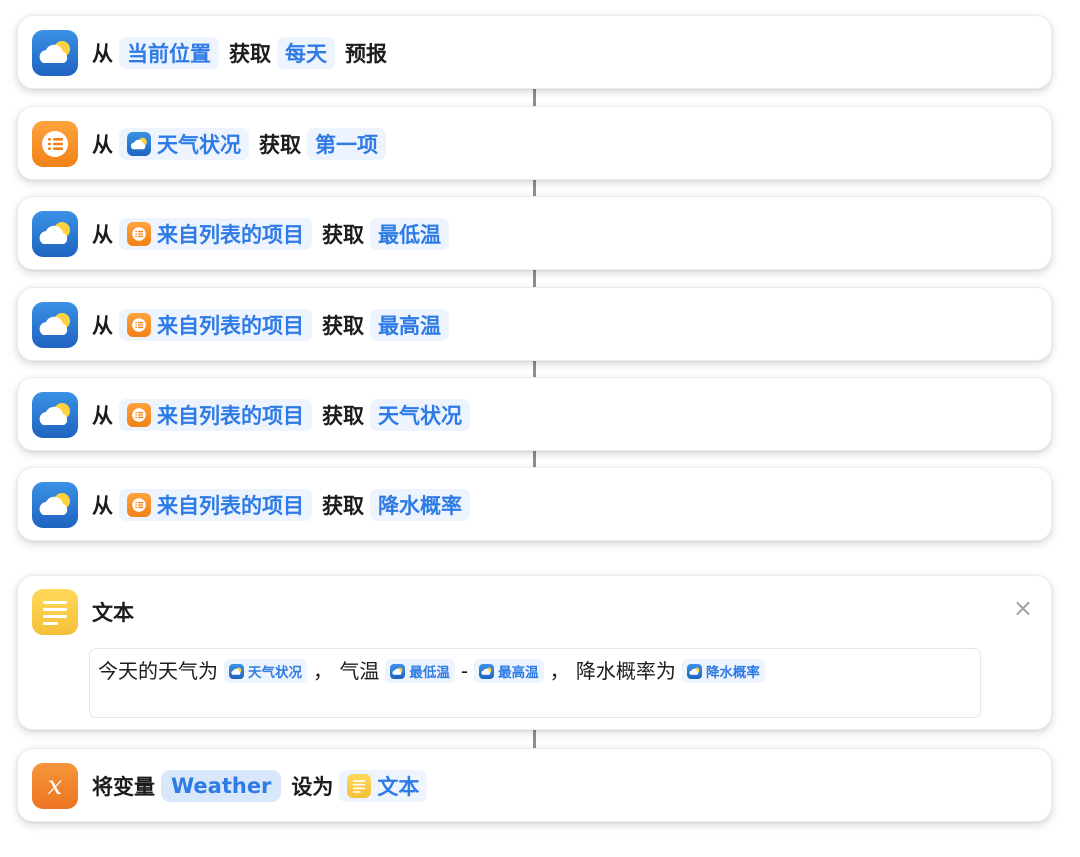  Describe the element at coordinates (534, 324) in the screenshot. I see `action-get-weather-detail: 从 来自列表的项目 获取 最高温` at that location.